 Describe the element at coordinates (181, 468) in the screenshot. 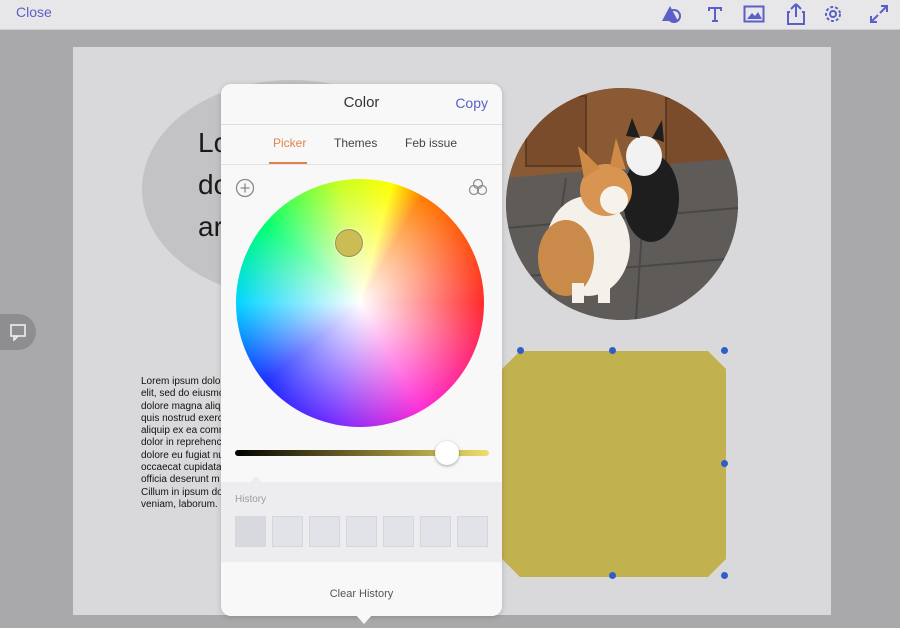

I see `body-text-line: occaecat cupidata` at that location.